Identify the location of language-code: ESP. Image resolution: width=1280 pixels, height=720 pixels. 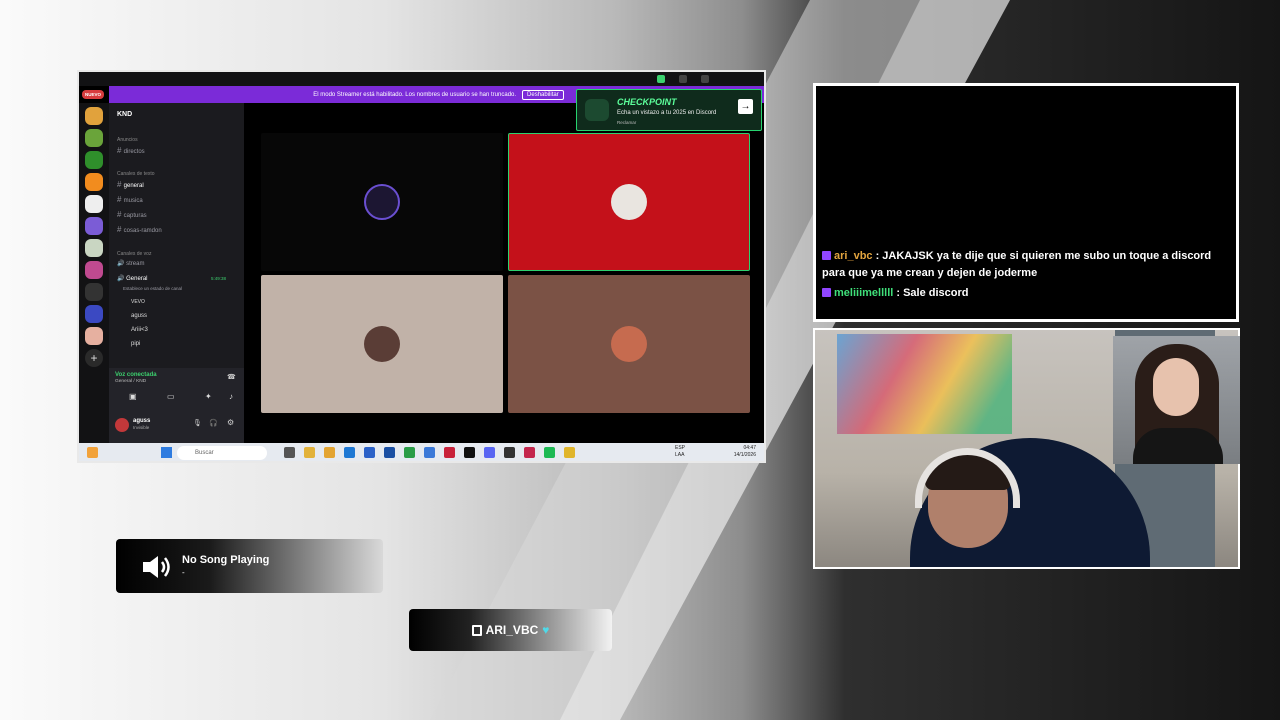
(680, 448).